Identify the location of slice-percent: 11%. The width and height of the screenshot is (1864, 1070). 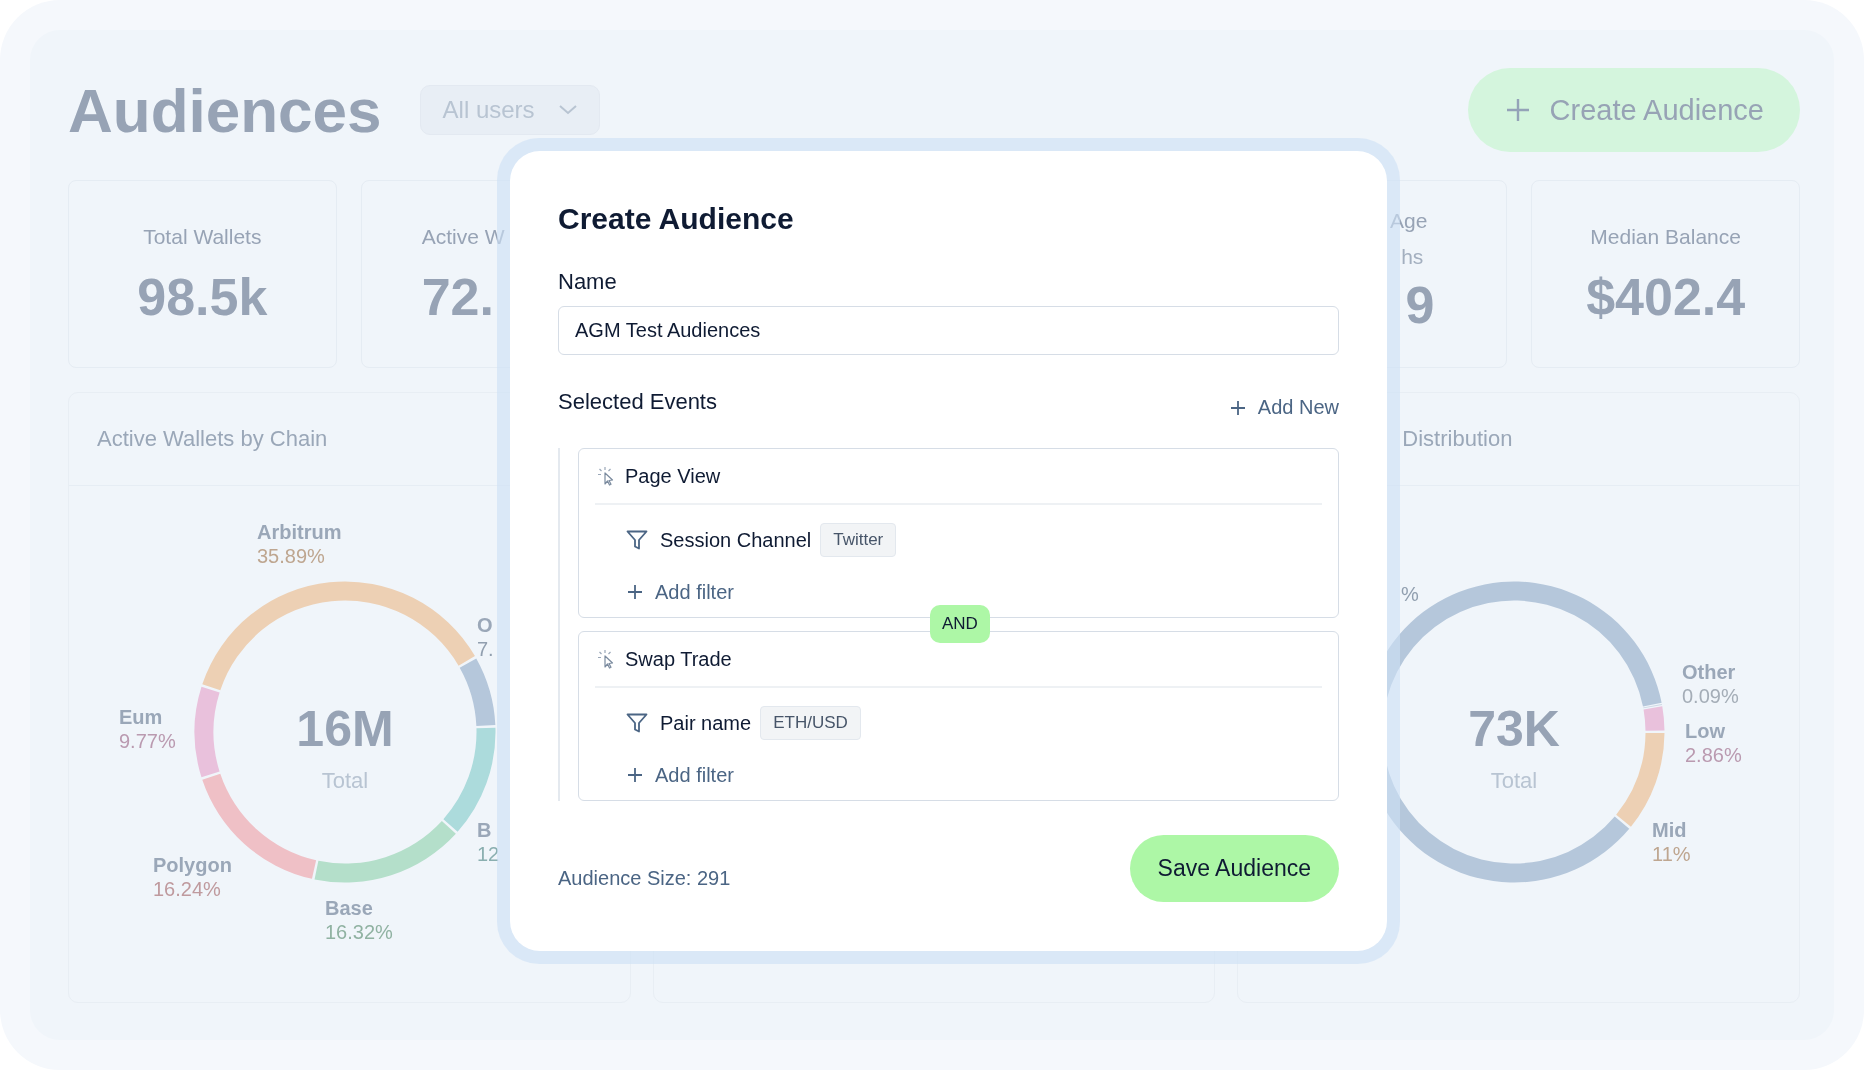
(1671, 854).